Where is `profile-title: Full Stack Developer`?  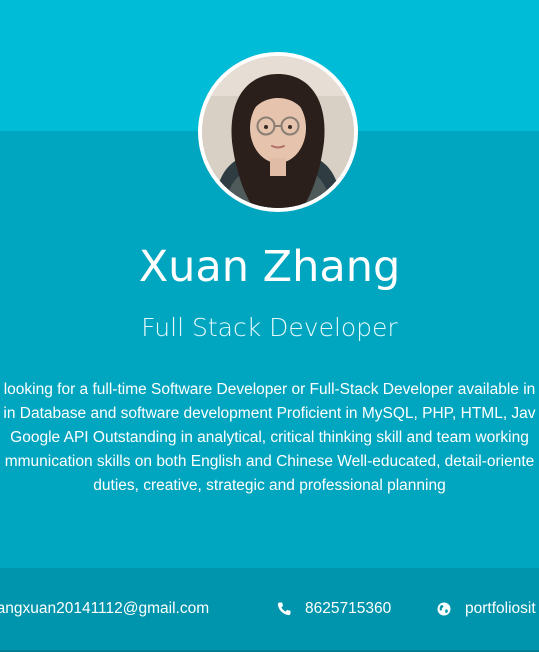
profile-title: Full Stack Developer is located at coordinates (269, 327).